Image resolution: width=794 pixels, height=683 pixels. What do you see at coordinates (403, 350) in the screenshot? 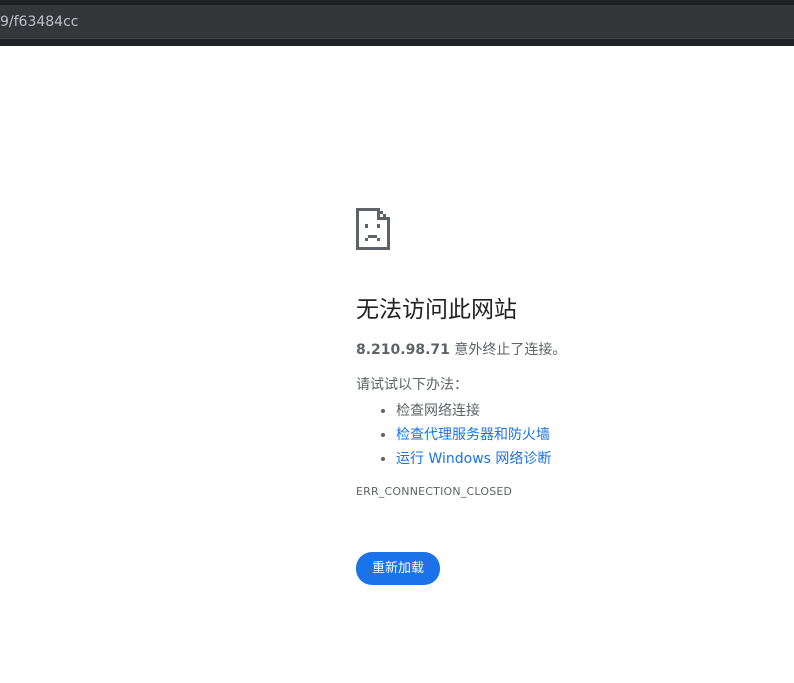
I see `host-name: 8.210.98.71` at bounding box center [403, 350].